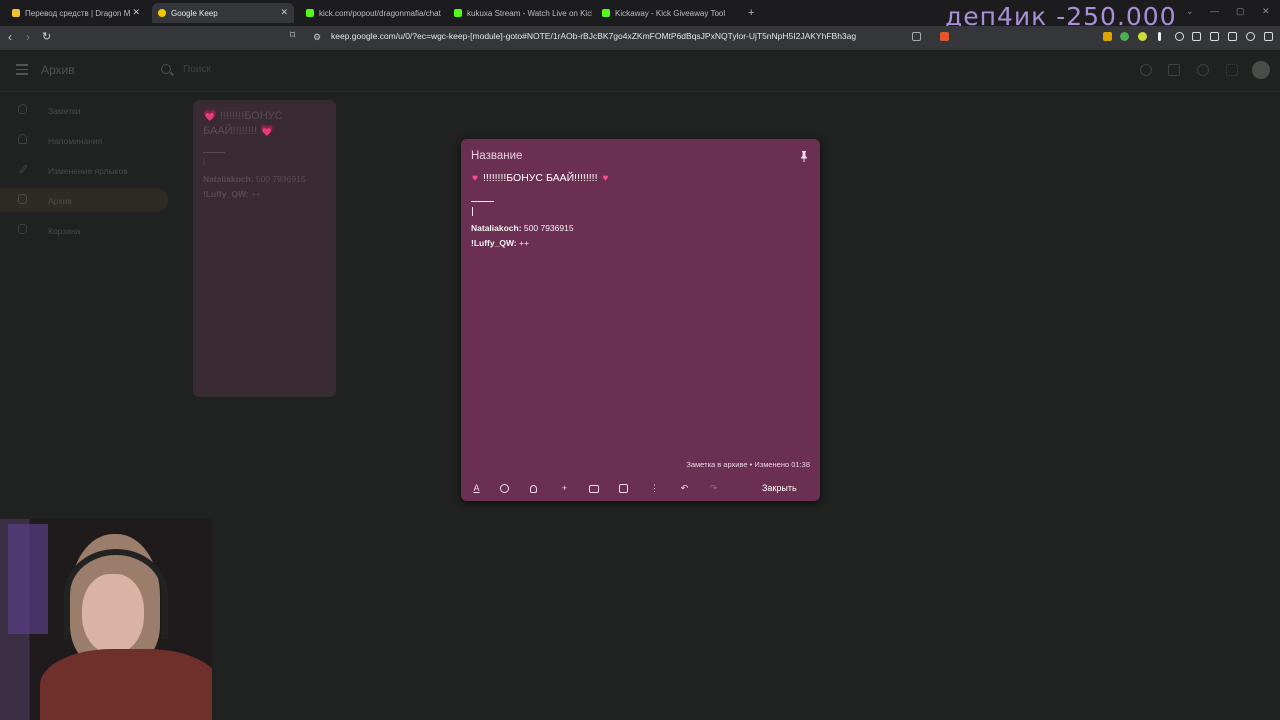 Image resolution: width=1280 pixels, height=720 pixels. What do you see at coordinates (713, 488) in the screenshot?
I see `redo-icon: ↷` at bounding box center [713, 488].